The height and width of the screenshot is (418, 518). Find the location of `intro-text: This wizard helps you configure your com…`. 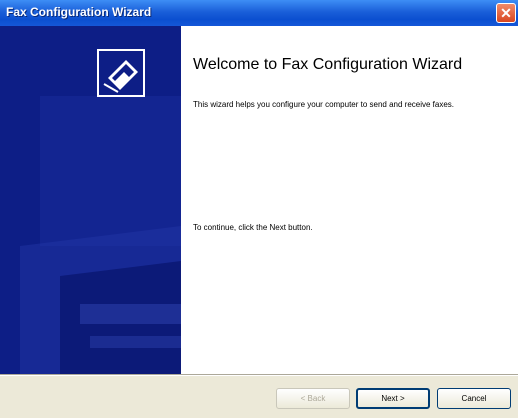

intro-text: This wizard helps you configure your com… is located at coordinates (324, 104).